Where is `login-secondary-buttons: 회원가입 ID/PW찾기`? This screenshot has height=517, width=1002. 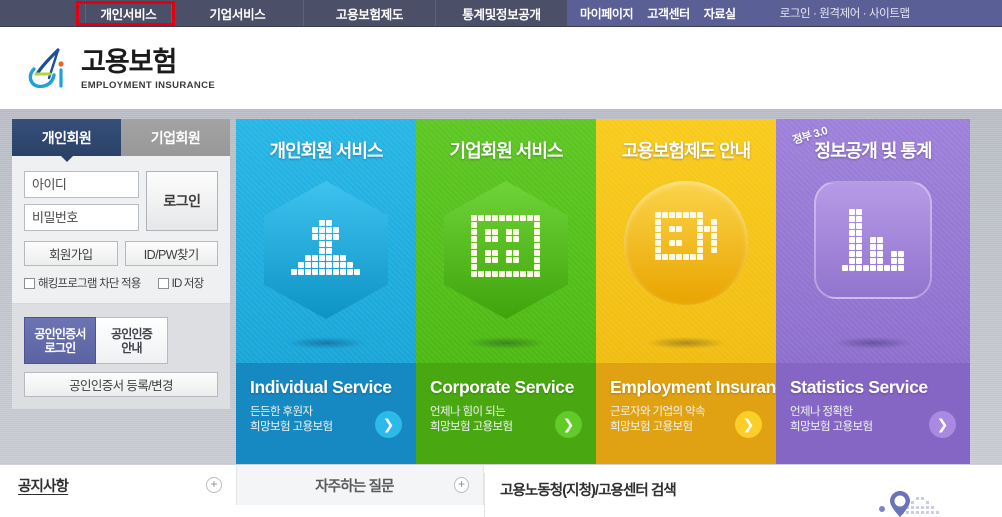
login-secondary-buttons: 회원가입 ID/PW찾기 is located at coordinates (121, 253).